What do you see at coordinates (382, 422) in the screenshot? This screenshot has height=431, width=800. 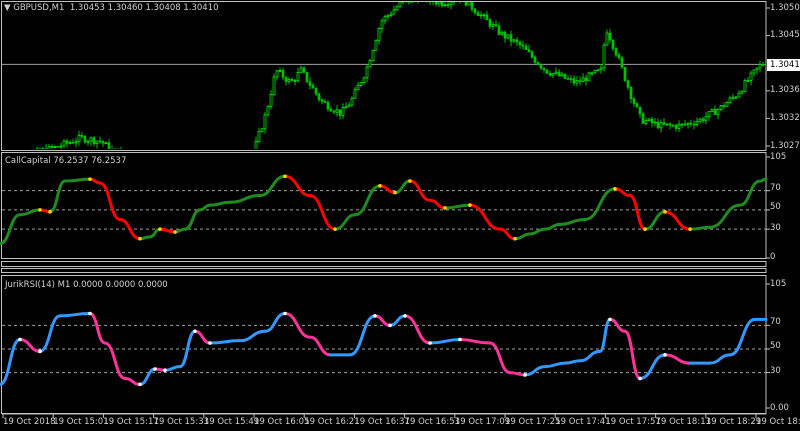 I see `time-label: 19 Oct 16:37` at bounding box center [382, 422].